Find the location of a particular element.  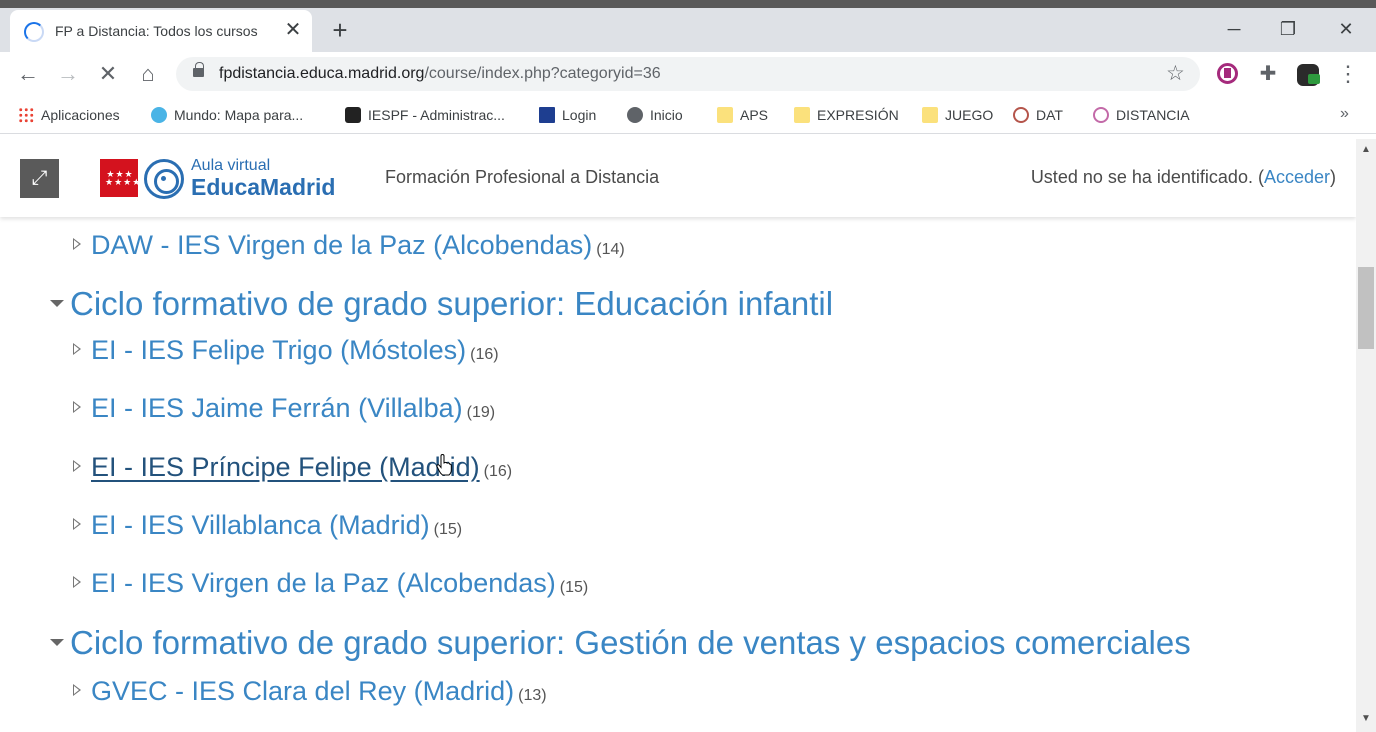

scroll-up-icon: ▲ is located at coordinates (1366, 150).